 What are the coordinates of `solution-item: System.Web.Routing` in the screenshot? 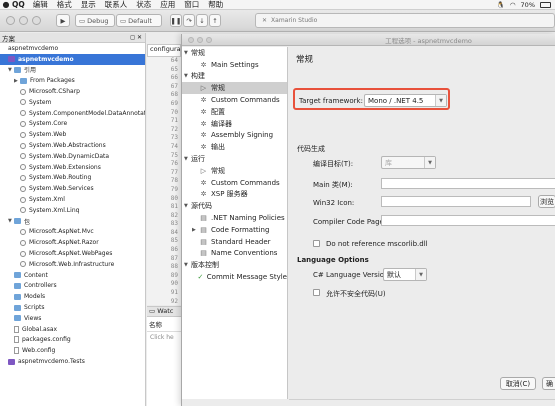 It's located at (72, 178).